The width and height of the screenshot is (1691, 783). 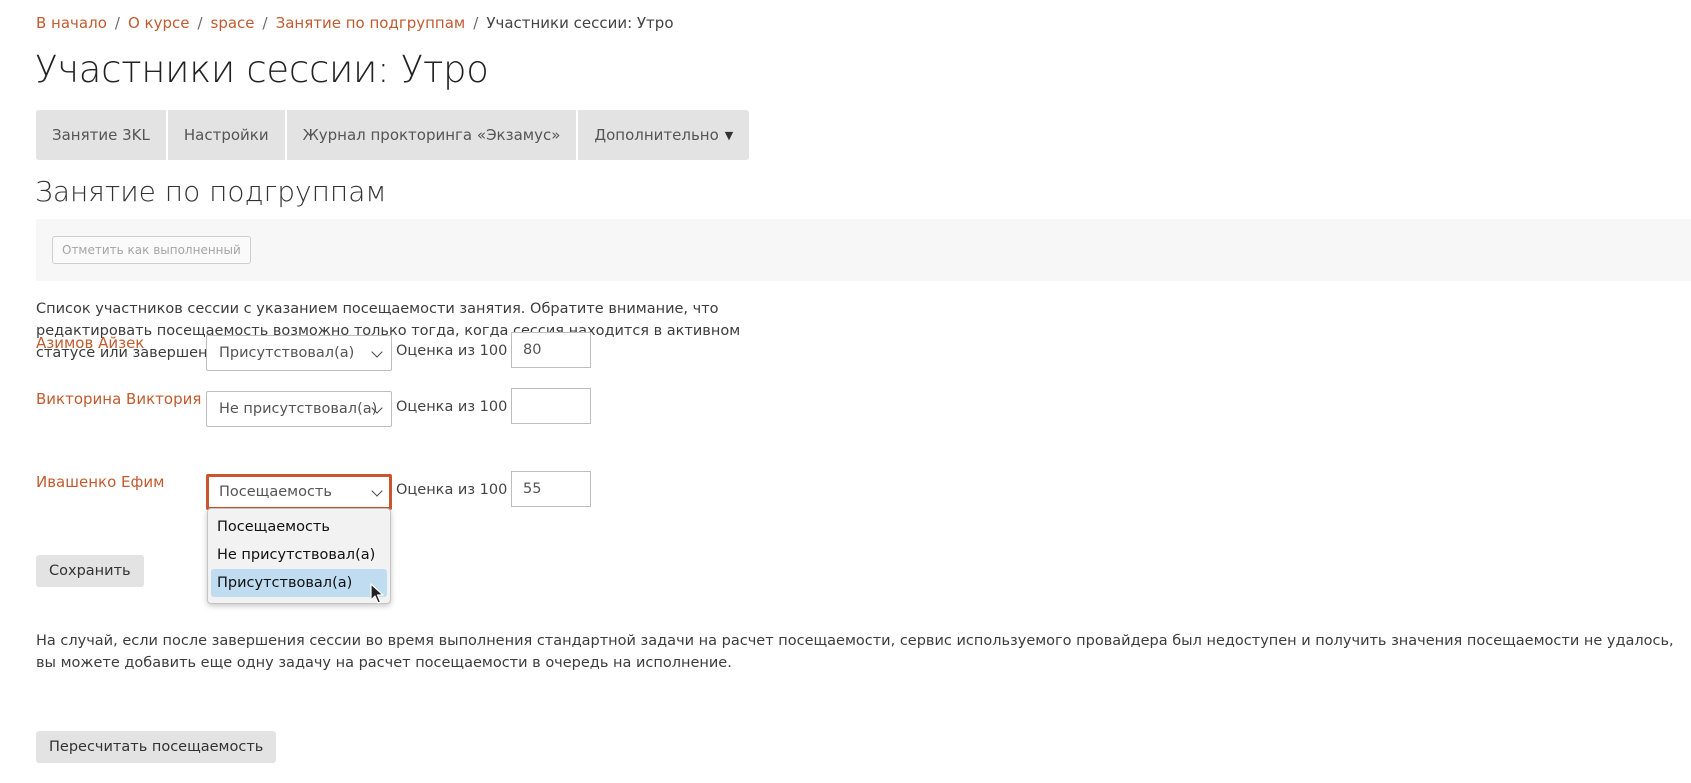 What do you see at coordinates (90, 571) in the screenshot?
I see `save-button: Сохранить` at bounding box center [90, 571].